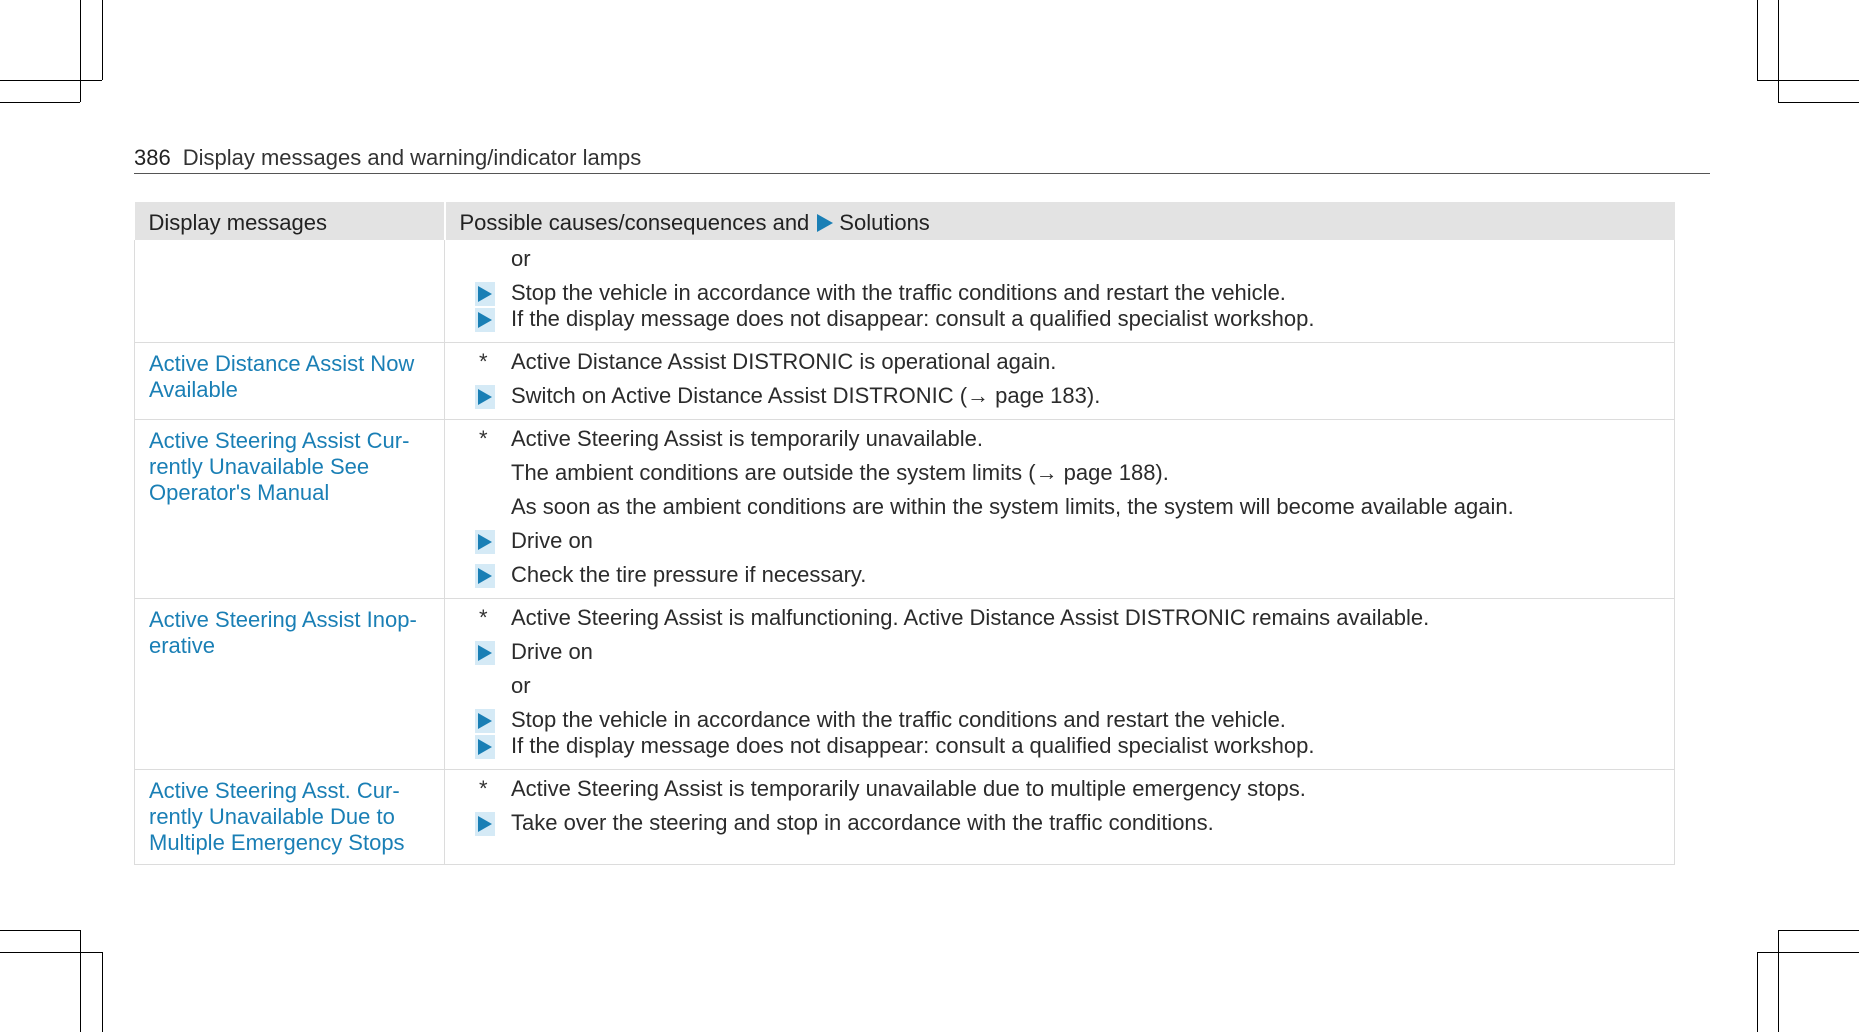  I want to click on page-number: 386, so click(152, 157).